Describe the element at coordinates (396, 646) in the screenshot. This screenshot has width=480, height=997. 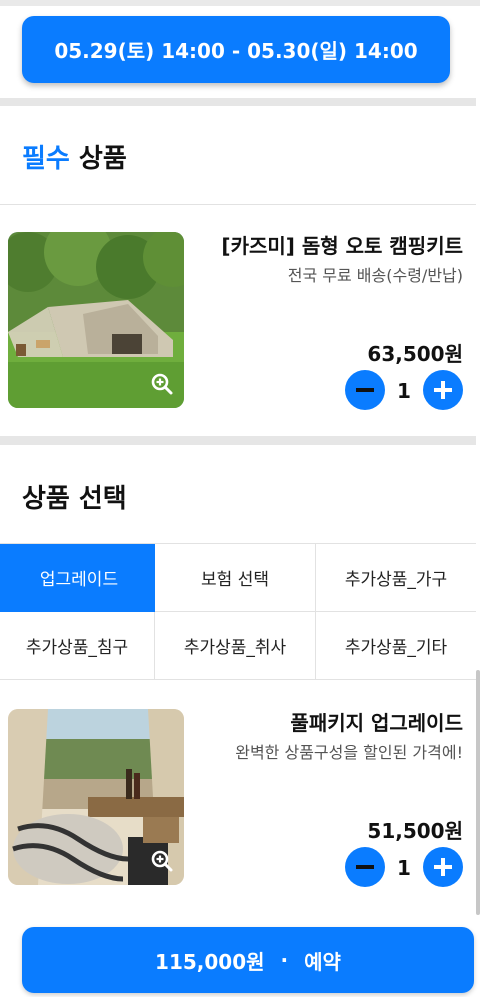
I see `tab-extra-other: 추가상품_기타` at that location.